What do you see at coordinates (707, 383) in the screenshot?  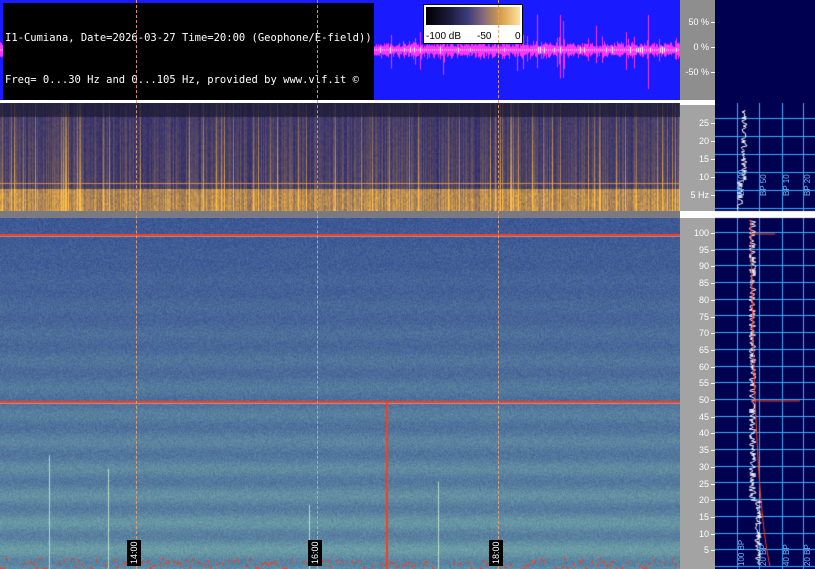 I see `full-band-tick: 55` at bounding box center [707, 383].